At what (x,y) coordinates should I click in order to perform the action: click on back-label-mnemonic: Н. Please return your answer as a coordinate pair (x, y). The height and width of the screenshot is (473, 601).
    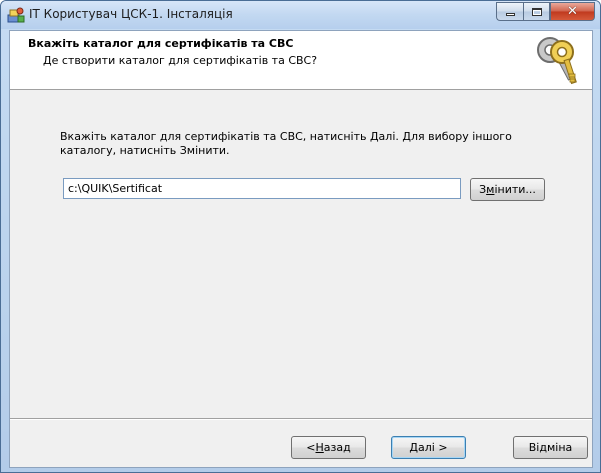
    Looking at the image, I should click on (319, 447).